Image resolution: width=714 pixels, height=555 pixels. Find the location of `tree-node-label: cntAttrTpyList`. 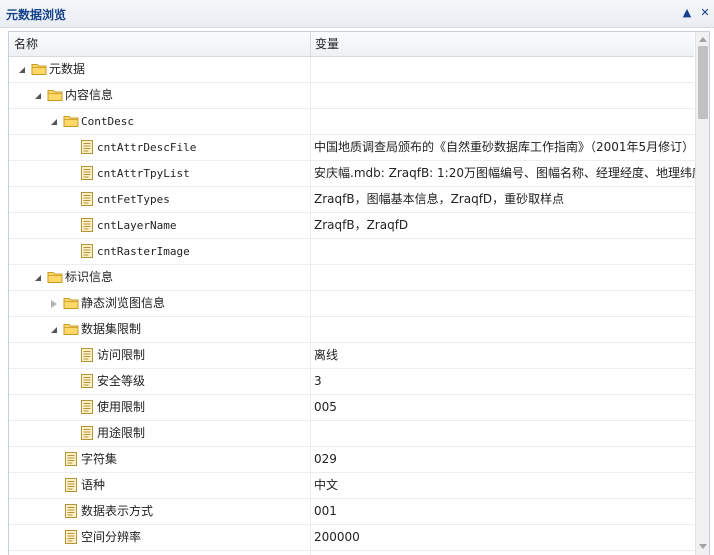

tree-node-label: cntAttrTpyList is located at coordinates (143, 173).